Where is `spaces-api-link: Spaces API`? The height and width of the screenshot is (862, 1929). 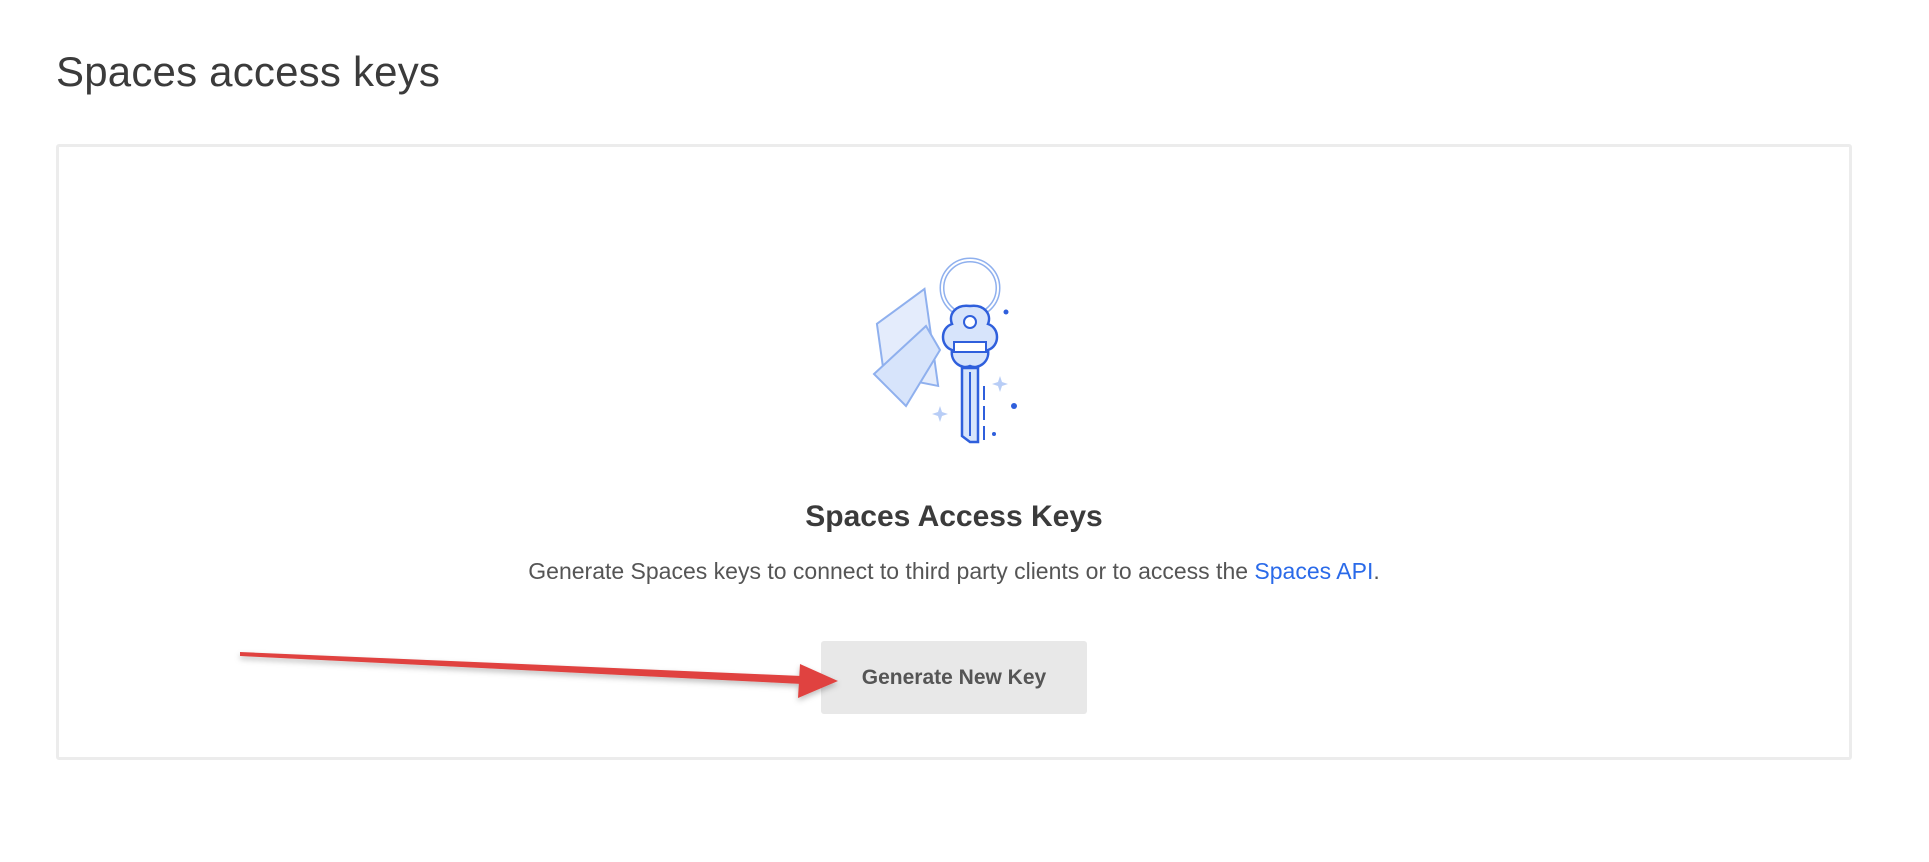
spaces-api-link: Spaces API is located at coordinates (1313, 571).